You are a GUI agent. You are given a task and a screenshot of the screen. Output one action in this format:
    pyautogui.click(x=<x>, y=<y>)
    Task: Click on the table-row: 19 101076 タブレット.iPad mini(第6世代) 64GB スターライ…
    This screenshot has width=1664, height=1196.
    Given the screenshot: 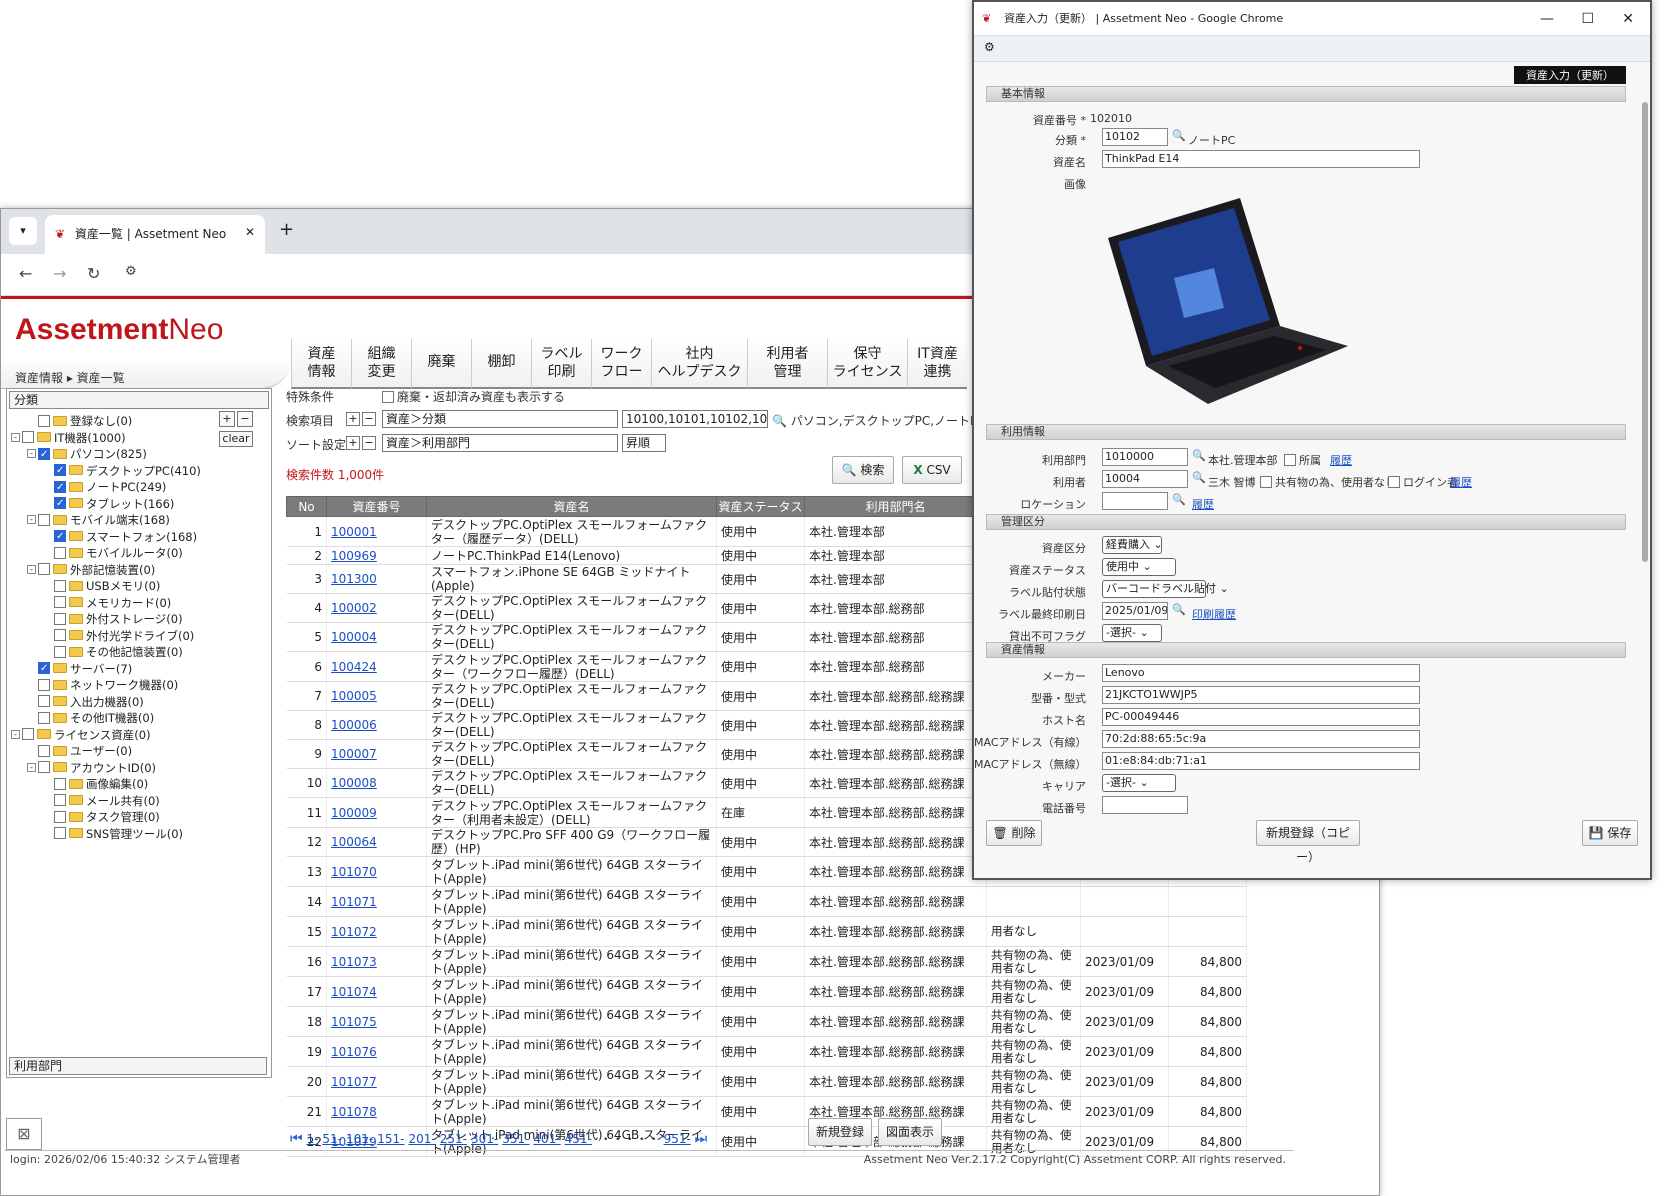 What is the action you would take?
    pyautogui.click(x=766, y=1051)
    